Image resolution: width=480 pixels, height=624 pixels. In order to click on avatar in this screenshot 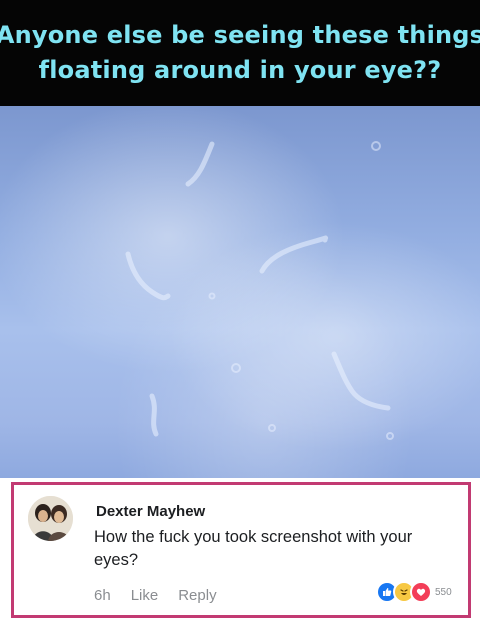, I will do `click(50, 518)`.